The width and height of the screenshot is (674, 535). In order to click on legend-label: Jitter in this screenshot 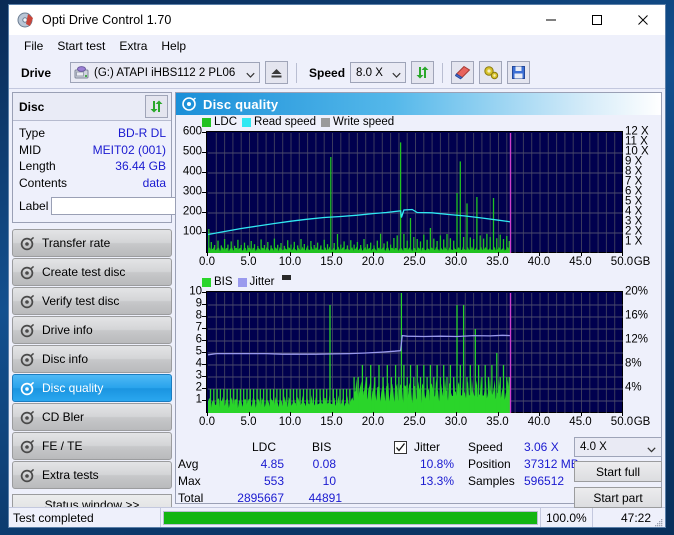, I will do `click(262, 282)`.